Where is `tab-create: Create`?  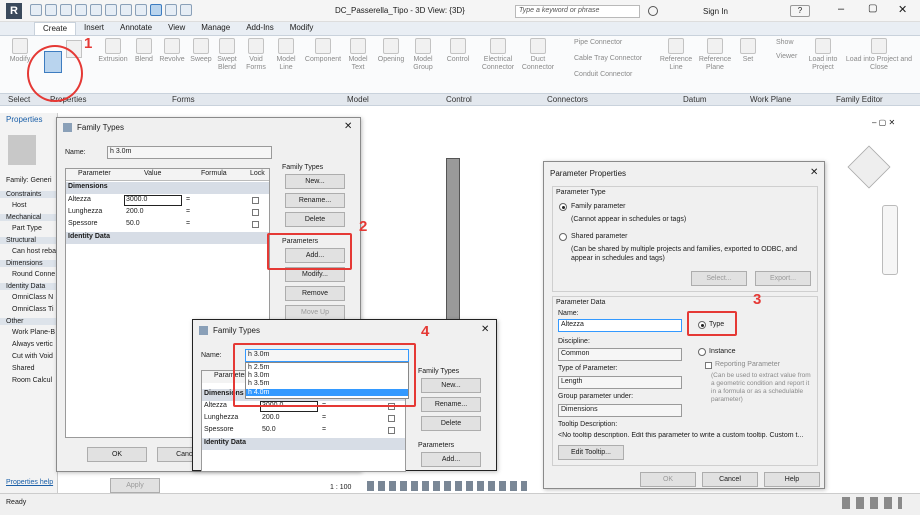
tab-create: Create is located at coordinates (55, 28).